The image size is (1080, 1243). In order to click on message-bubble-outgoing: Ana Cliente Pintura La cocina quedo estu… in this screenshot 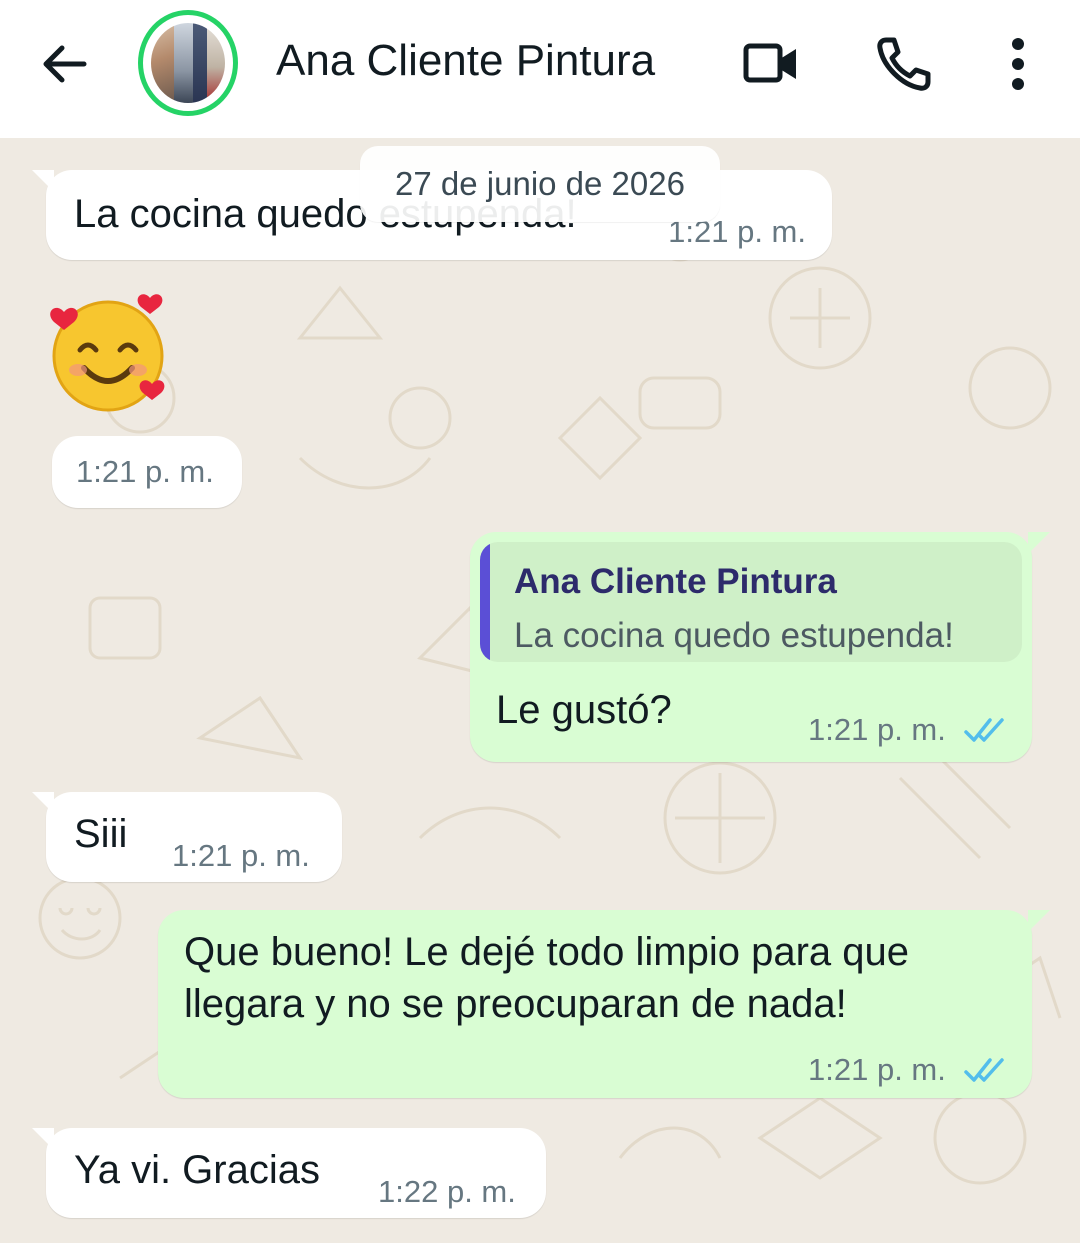, I will do `click(760, 647)`.